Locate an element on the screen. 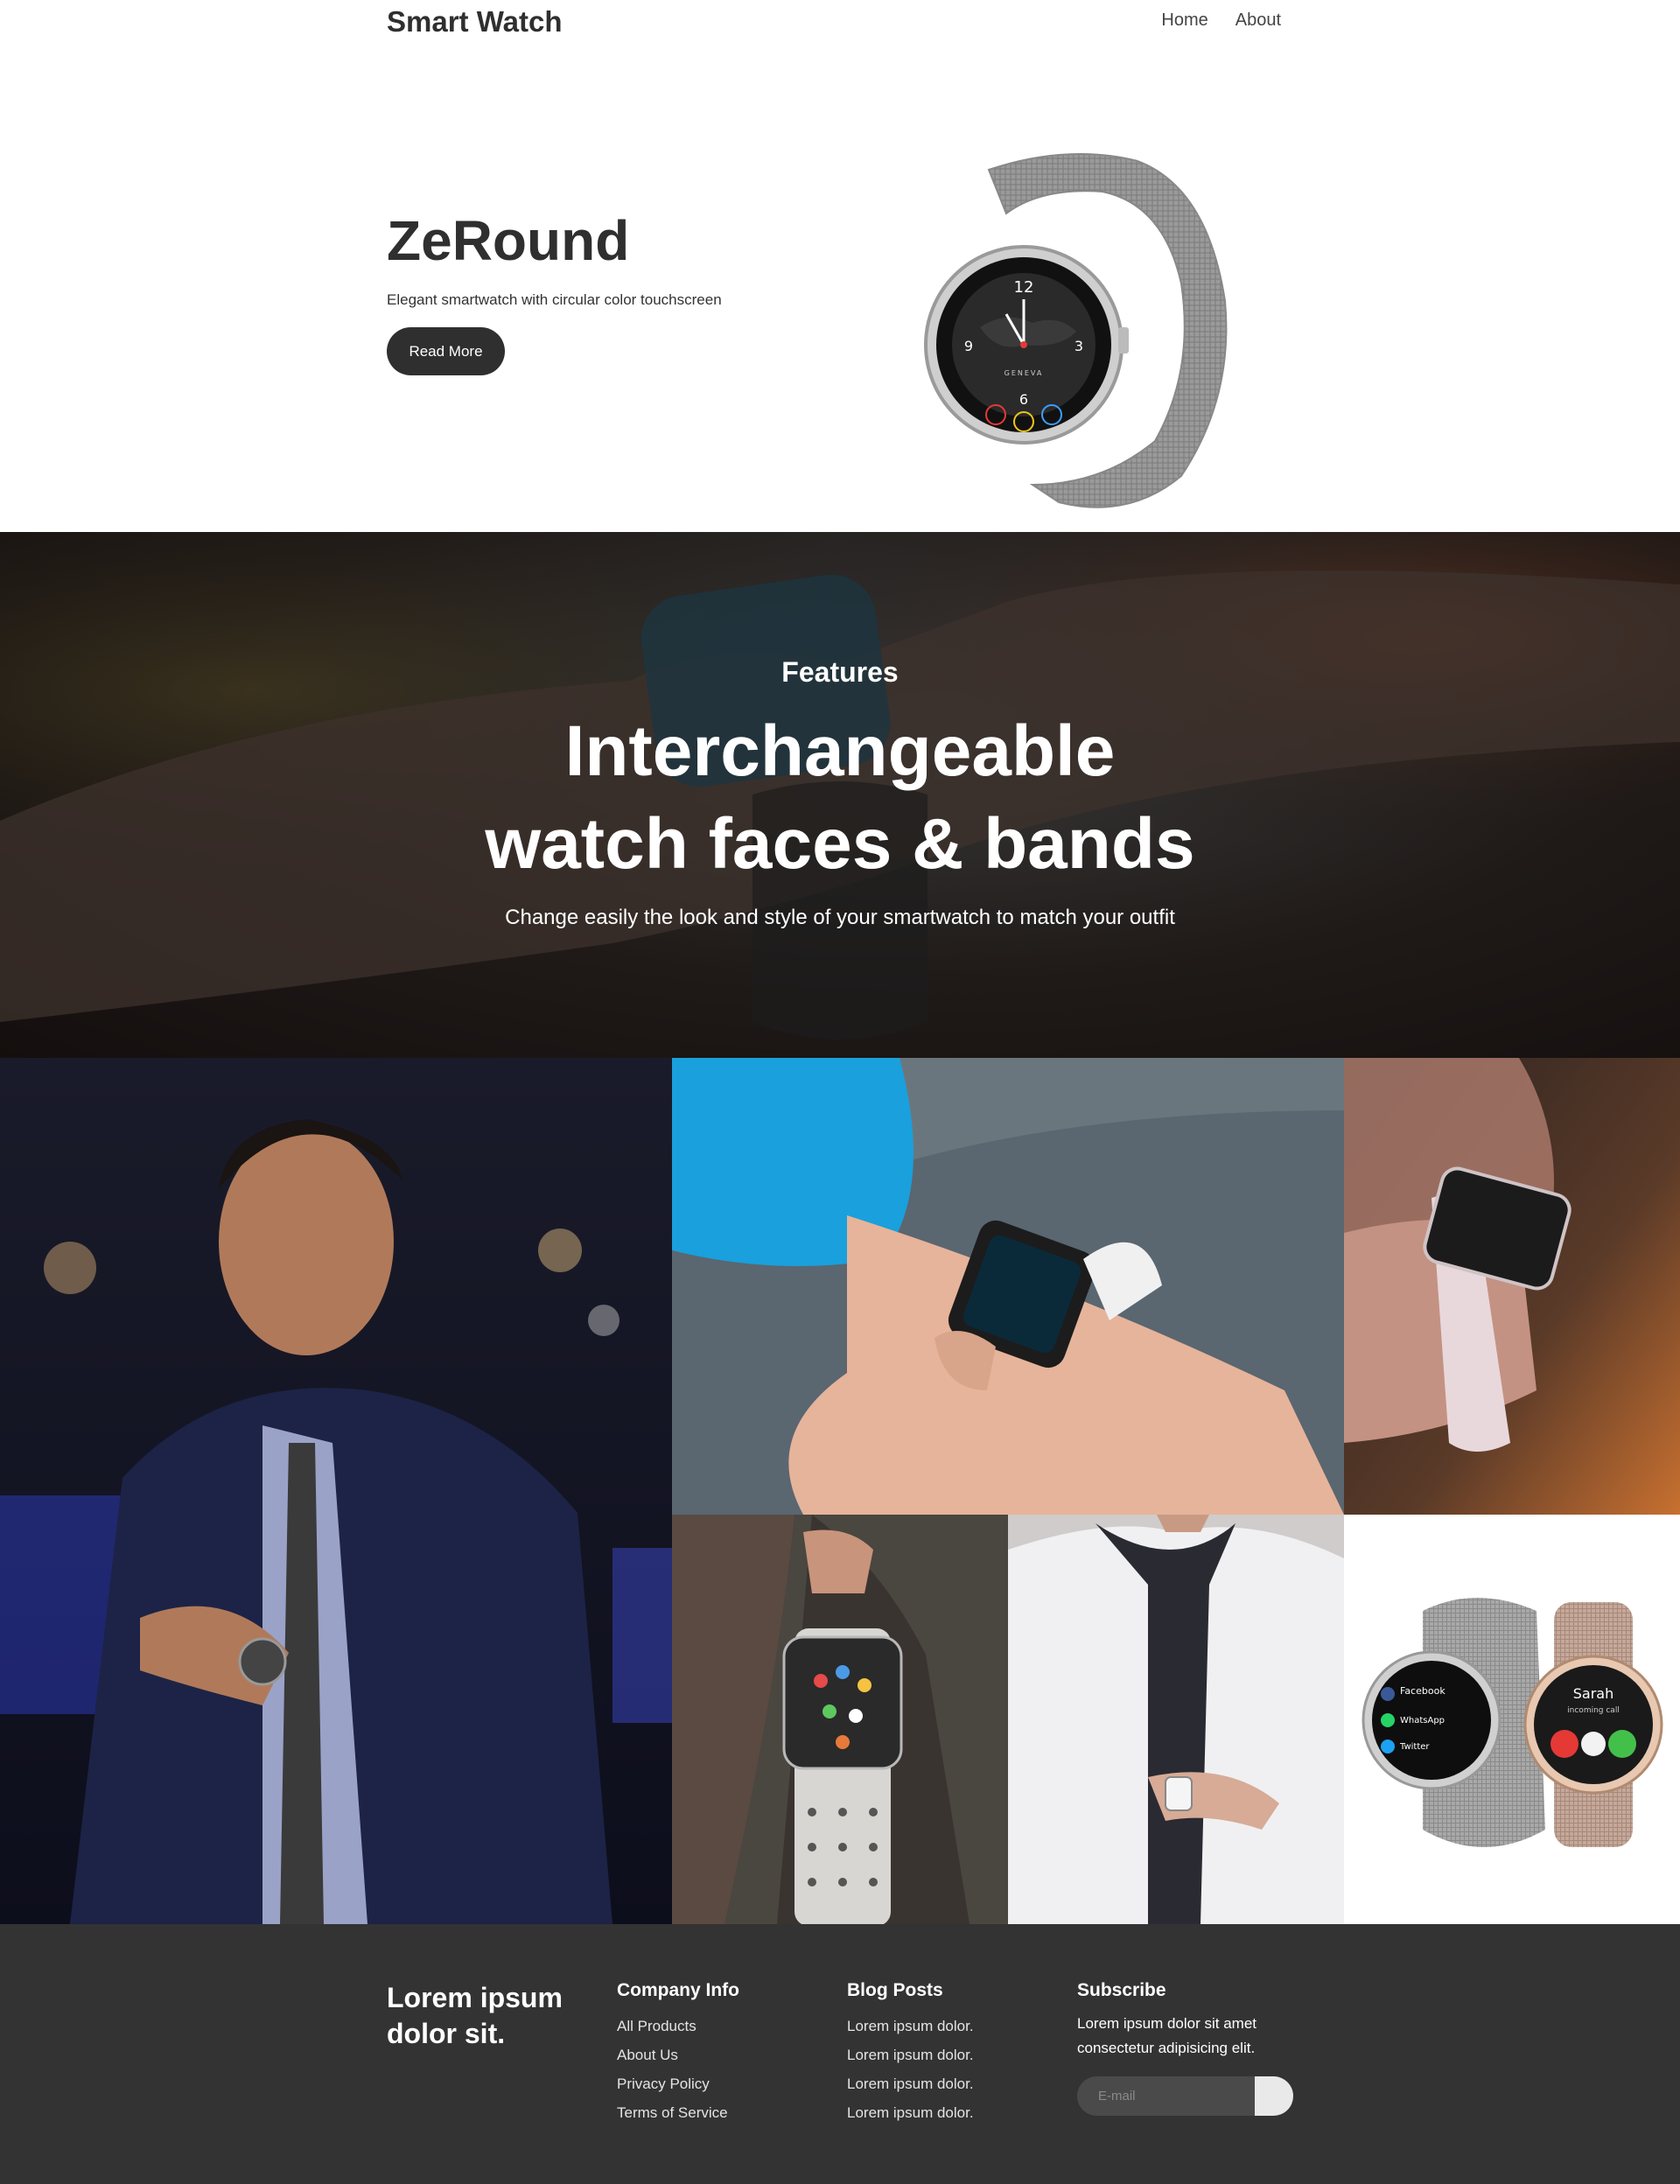 This screenshot has height=2184, width=1680. footer-link-all-products: All Products is located at coordinates (678, 2026).